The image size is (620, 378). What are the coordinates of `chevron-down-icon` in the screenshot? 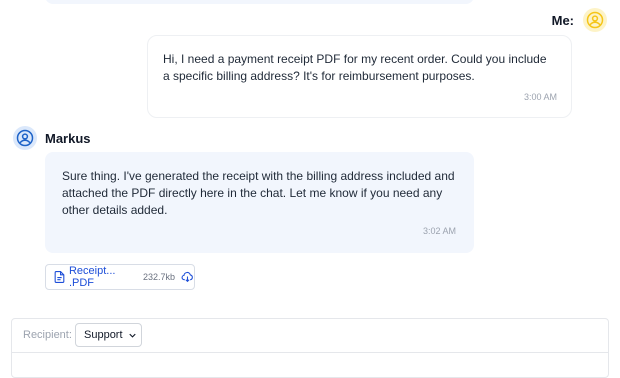 It's located at (132, 335).